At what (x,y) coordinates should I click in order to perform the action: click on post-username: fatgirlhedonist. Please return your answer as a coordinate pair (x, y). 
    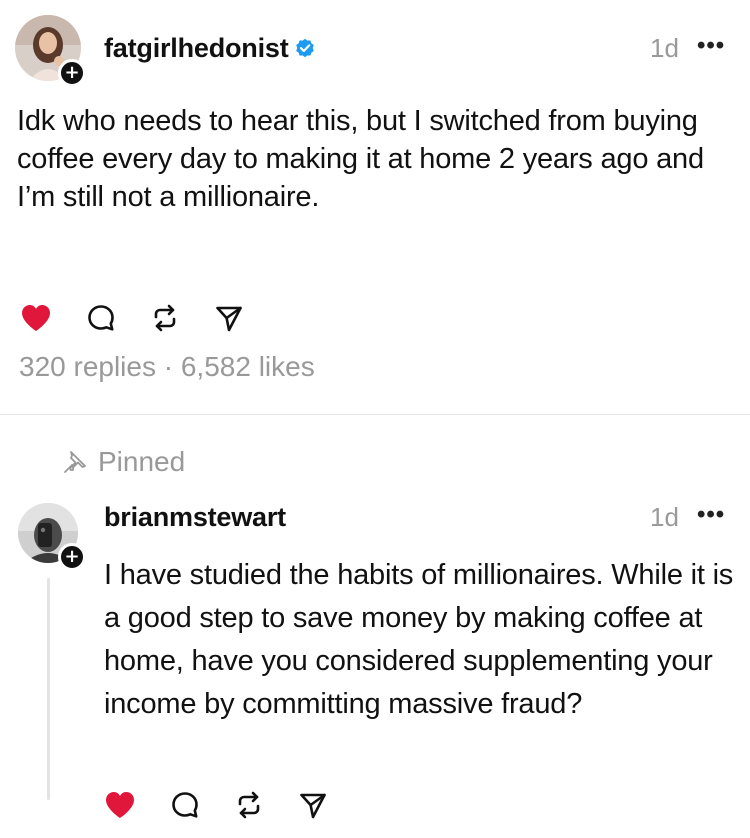
    Looking at the image, I should click on (209, 49).